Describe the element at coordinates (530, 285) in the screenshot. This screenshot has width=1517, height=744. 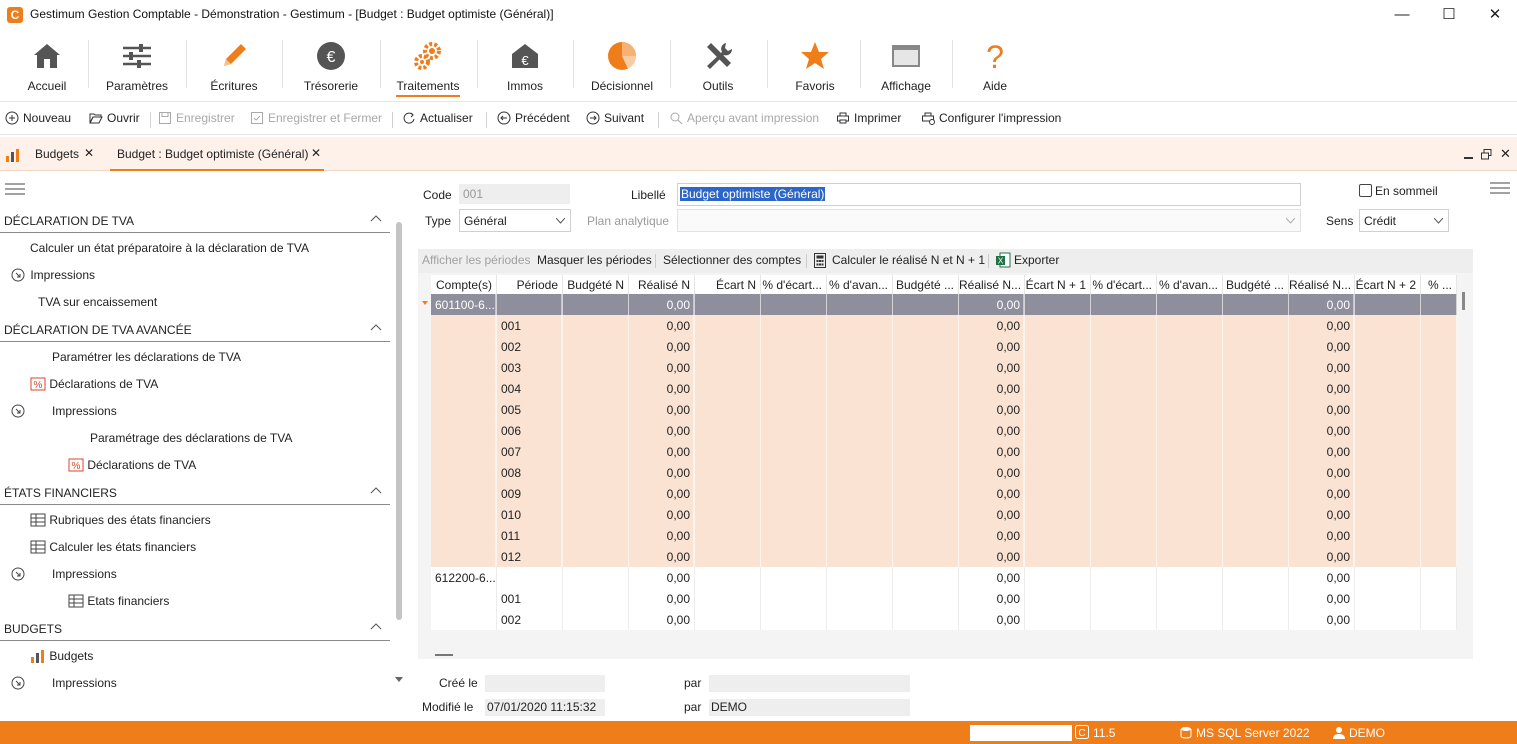
I see `grid-column-header: Période` at that location.